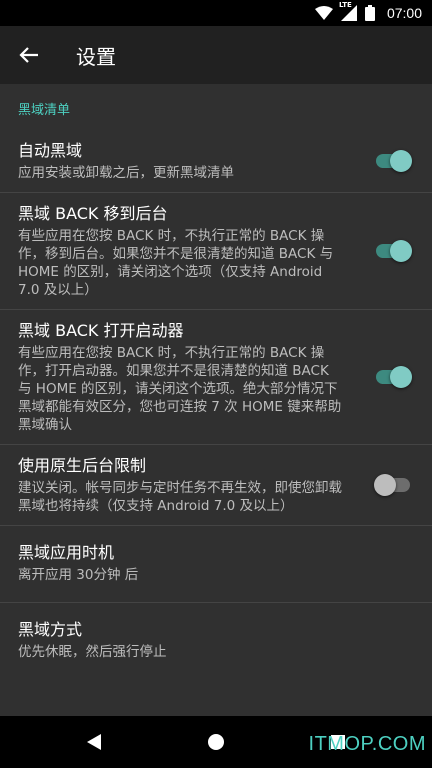 The width and height of the screenshot is (432, 768). Describe the element at coordinates (216, 161) in the screenshot. I see `pref-auto-blacklist: 自动黑域 应用安装或卸载之后，更新黑域清单` at that location.